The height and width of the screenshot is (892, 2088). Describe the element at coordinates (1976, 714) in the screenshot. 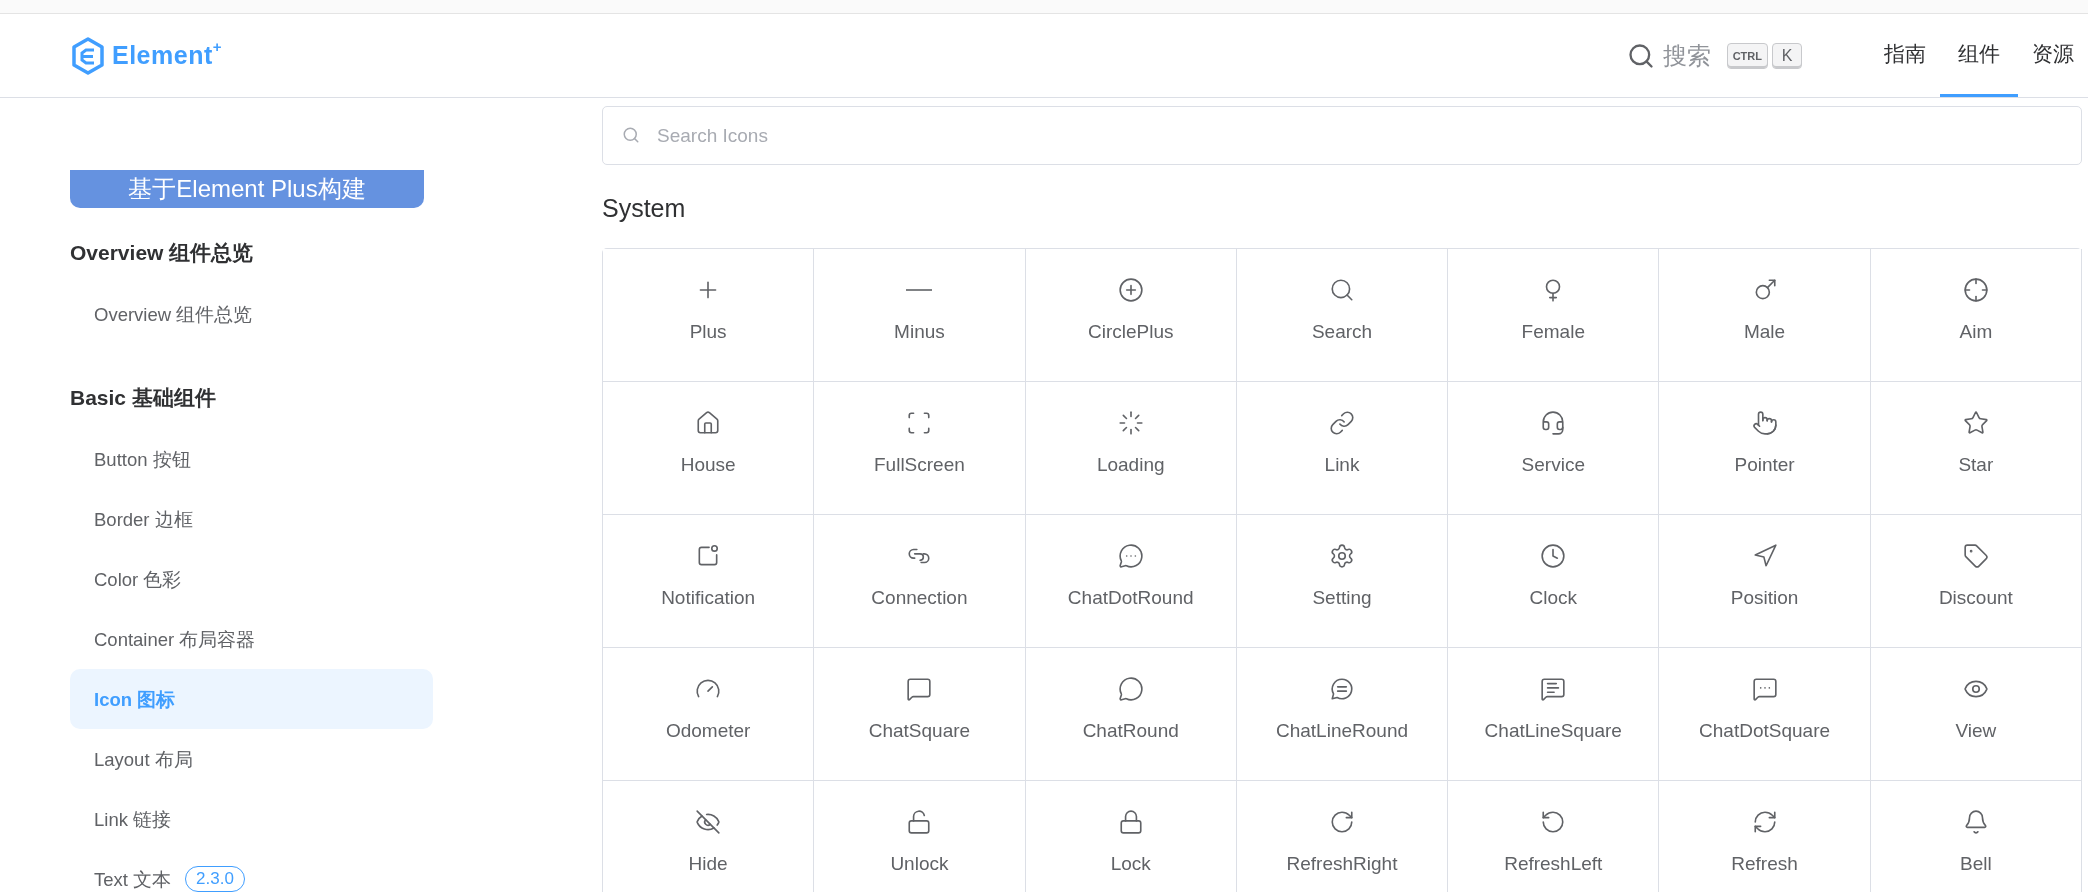

I see `icon-tile: View` at that location.